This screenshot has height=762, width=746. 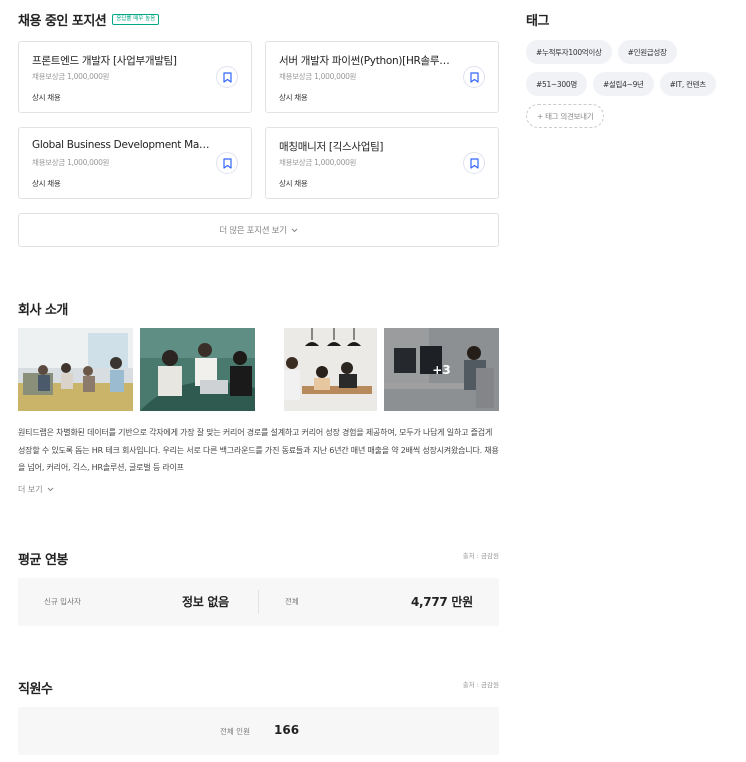 What do you see at coordinates (480, 685) in the screenshot?
I see `employees-source: 출처 : 금감원` at bounding box center [480, 685].